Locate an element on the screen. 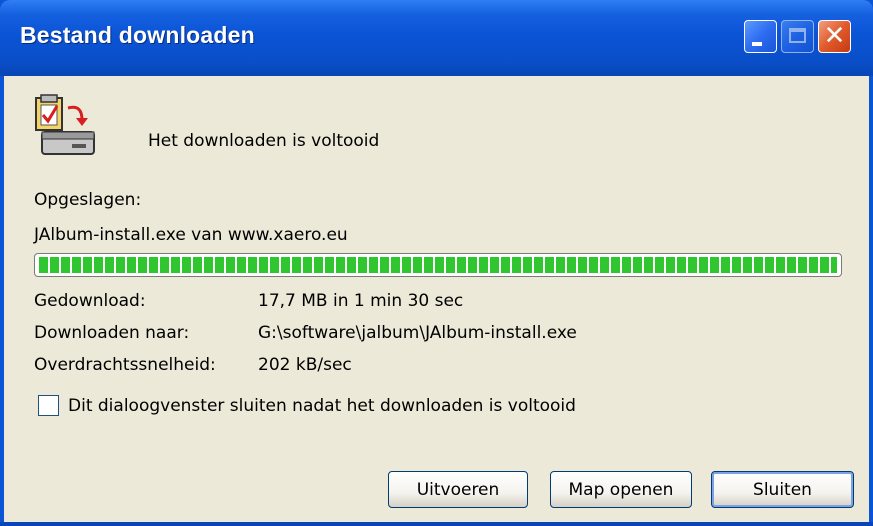  run-button: Uitvoeren is located at coordinates (458, 489).